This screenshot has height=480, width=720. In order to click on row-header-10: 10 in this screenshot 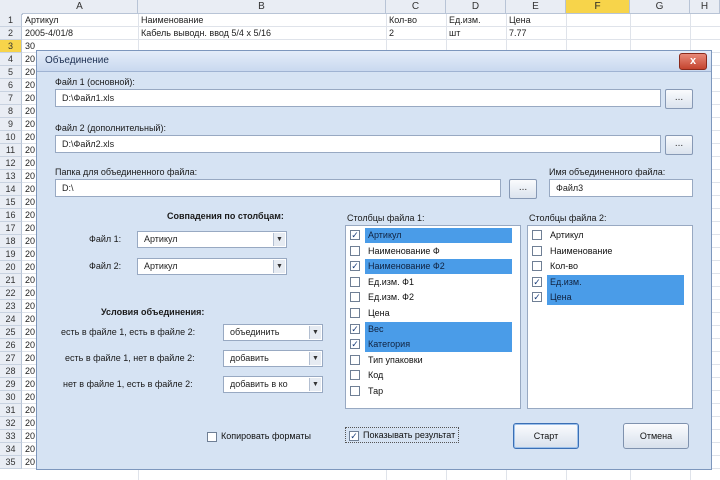, I will do `click(11, 137)`.